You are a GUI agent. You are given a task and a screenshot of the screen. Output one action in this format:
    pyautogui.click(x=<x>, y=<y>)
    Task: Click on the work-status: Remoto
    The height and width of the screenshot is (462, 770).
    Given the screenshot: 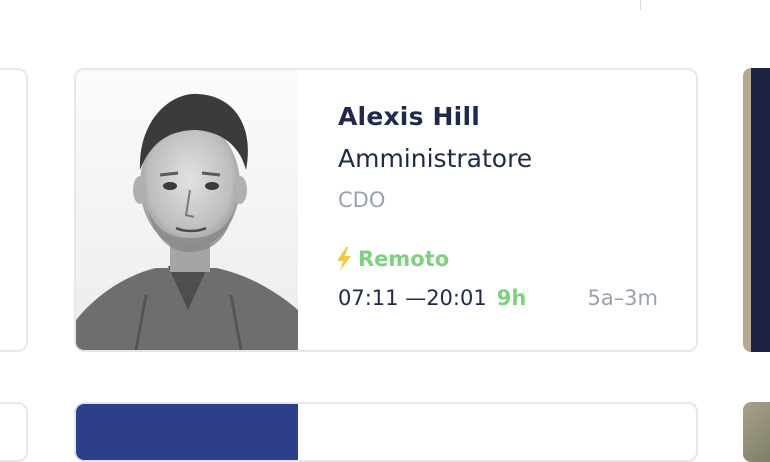 What is the action you would take?
    pyautogui.click(x=391, y=259)
    